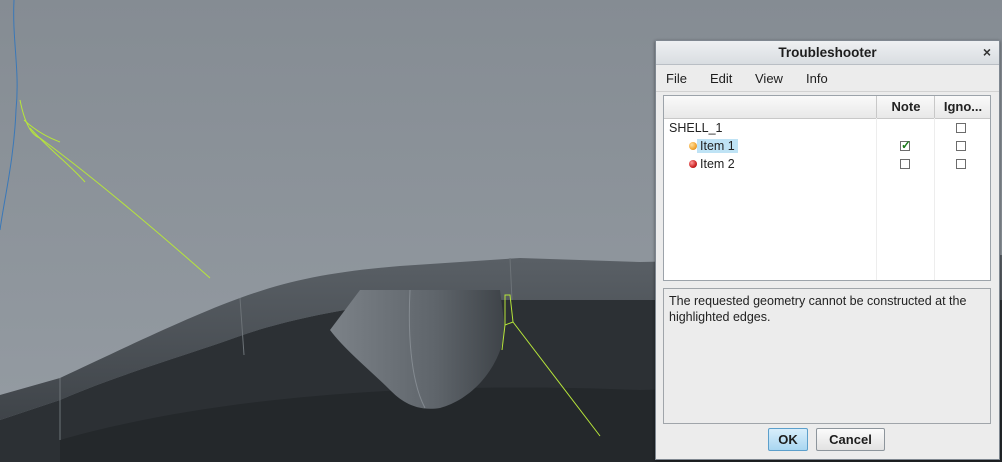 The height and width of the screenshot is (462, 1002). I want to click on tree-row-item-1: Item 1 ✓, so click(827, 147).